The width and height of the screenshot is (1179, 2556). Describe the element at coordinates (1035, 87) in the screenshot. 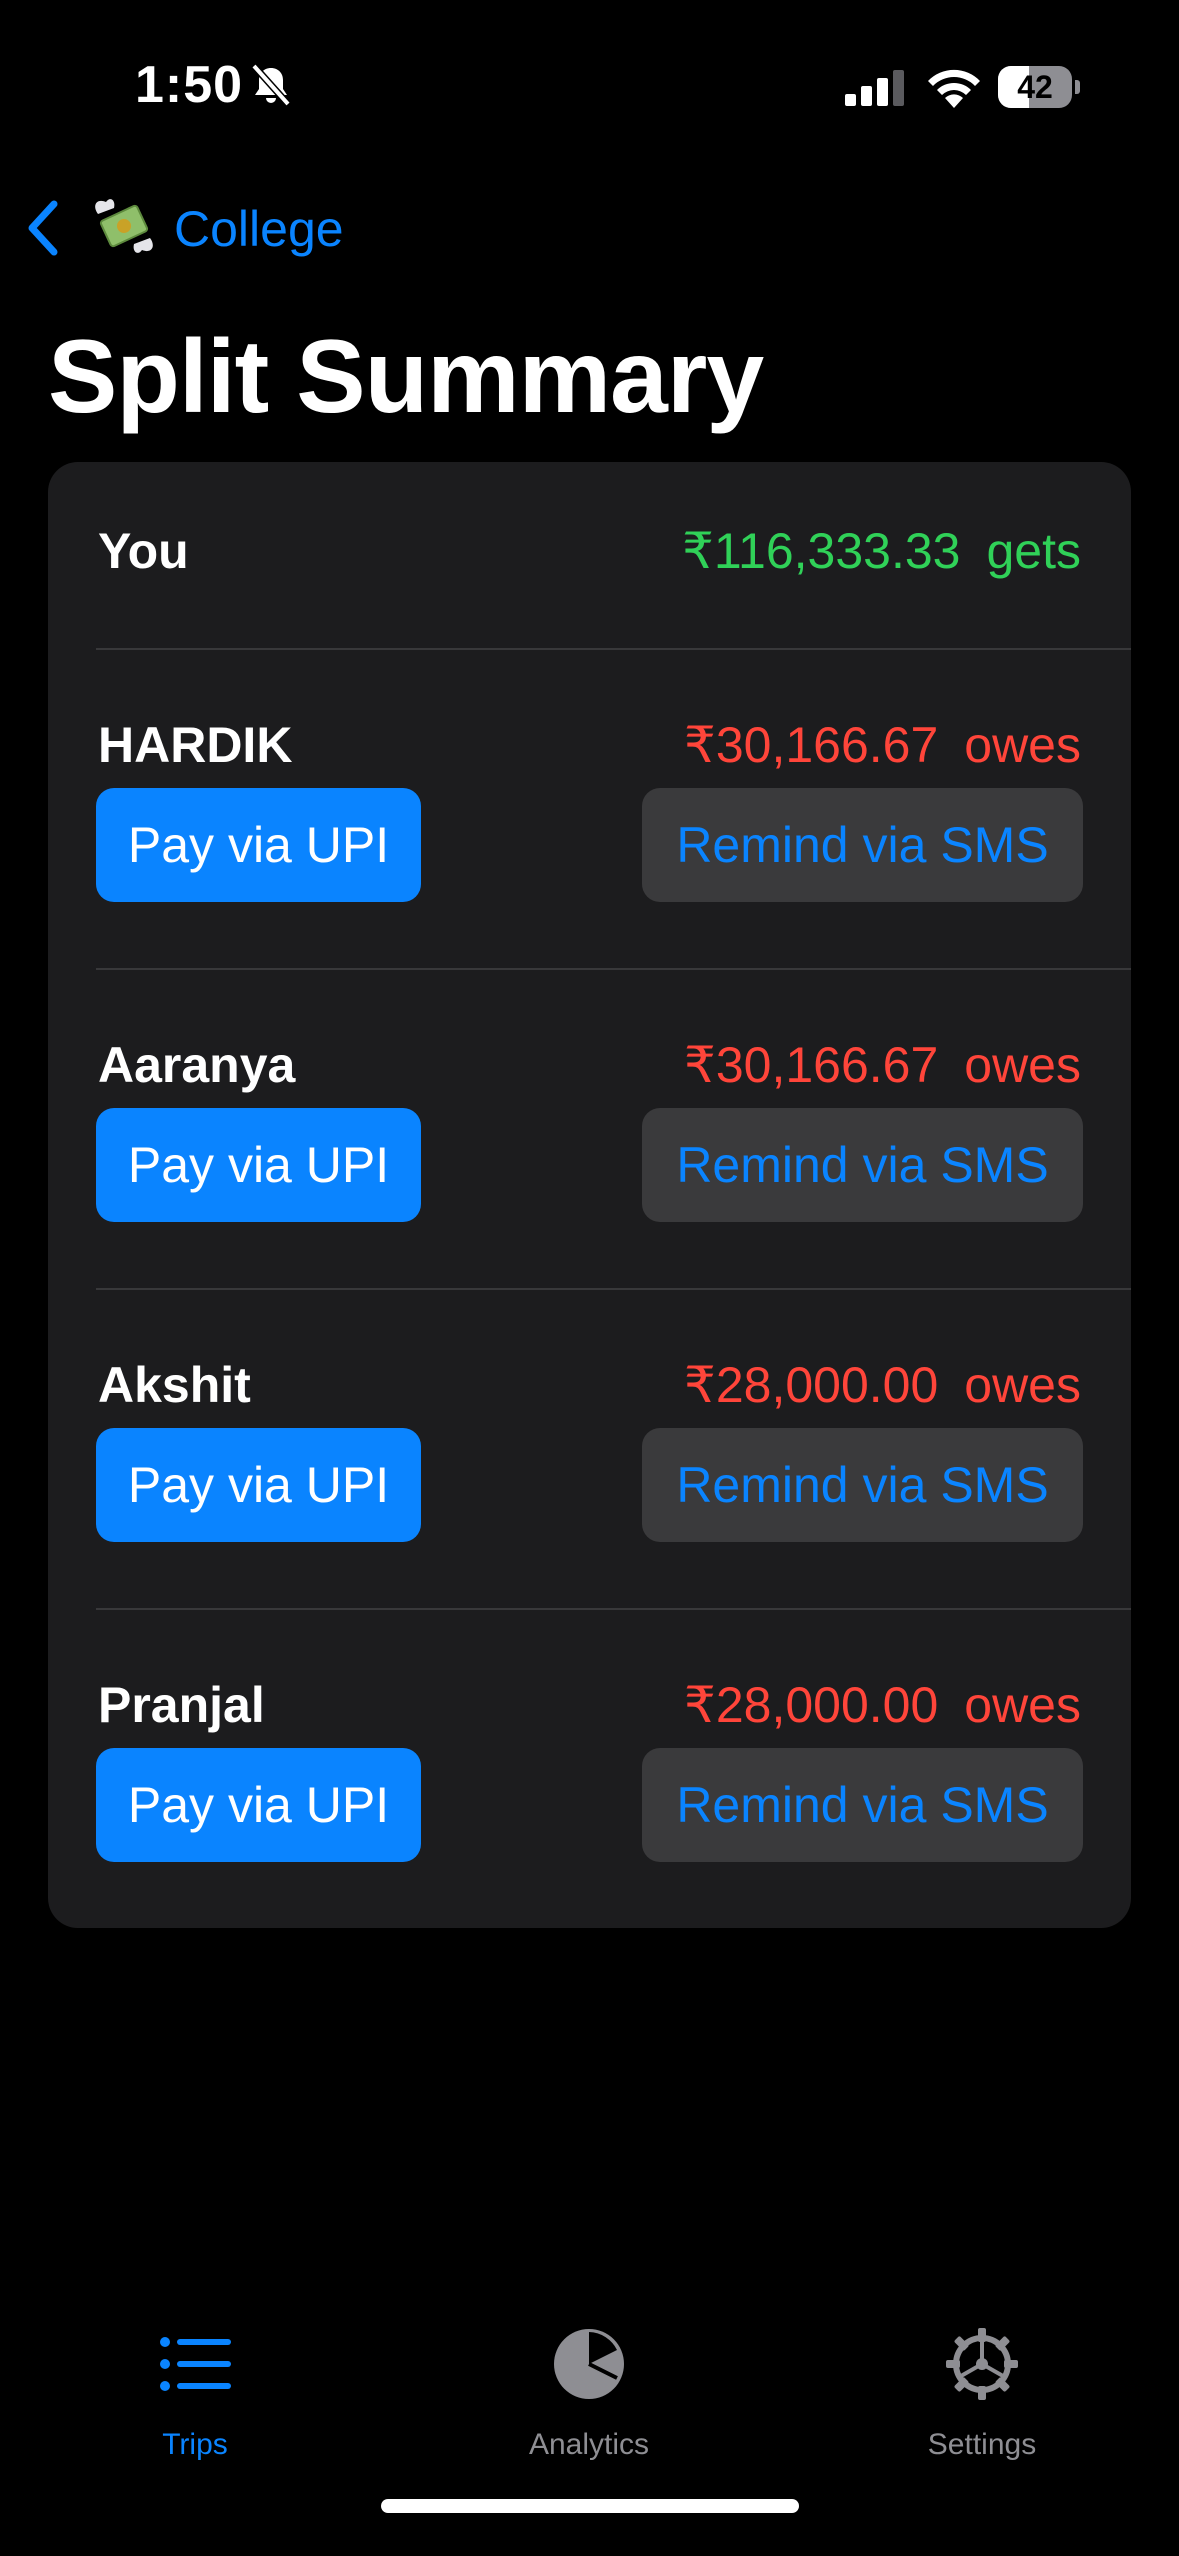

I see `battery-percentage: 42` at that location.